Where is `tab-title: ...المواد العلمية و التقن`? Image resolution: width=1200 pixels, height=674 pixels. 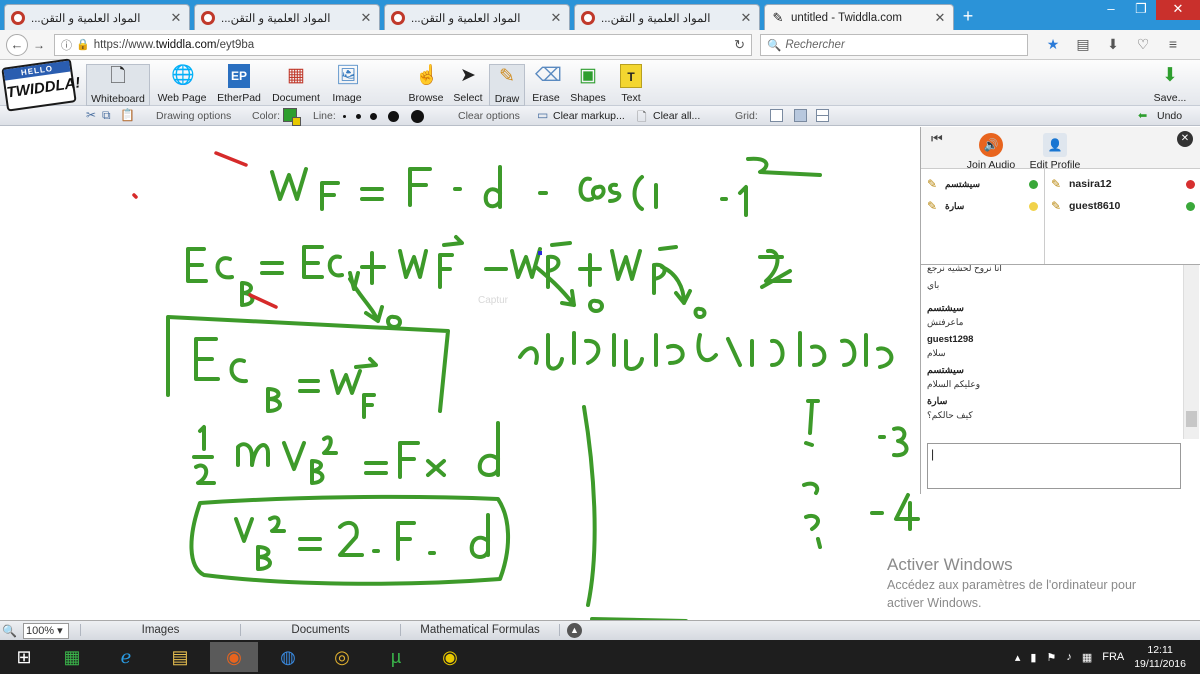
tab-title: ...المواد العلمية و التقن is located at coordinates (86, 18).